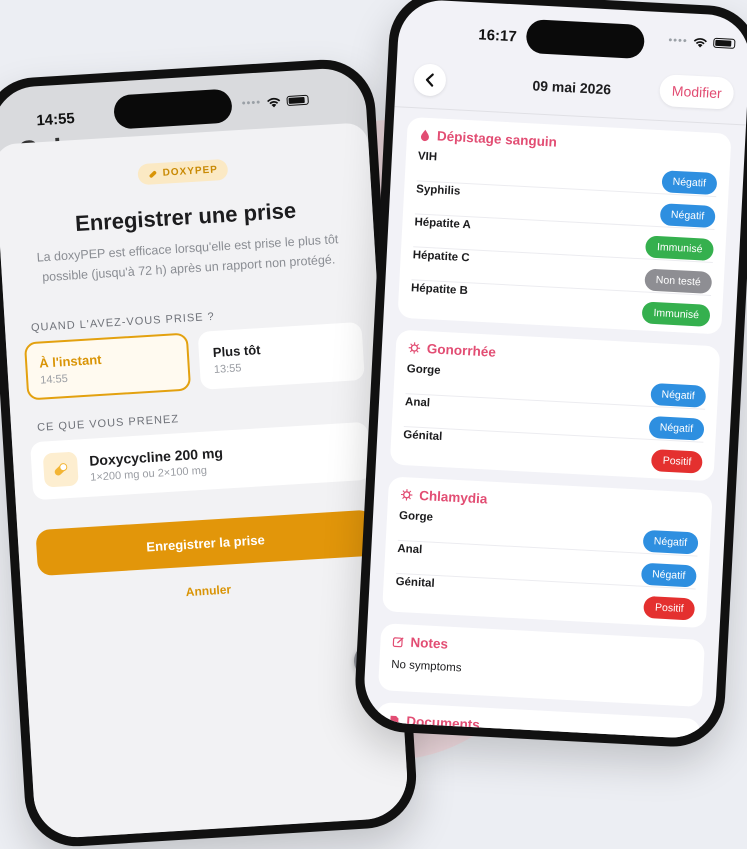 Image resolution: width=747 pixels, height=849 pixels. I want to click on section-title: Gonorrhée, so click(461, 350).